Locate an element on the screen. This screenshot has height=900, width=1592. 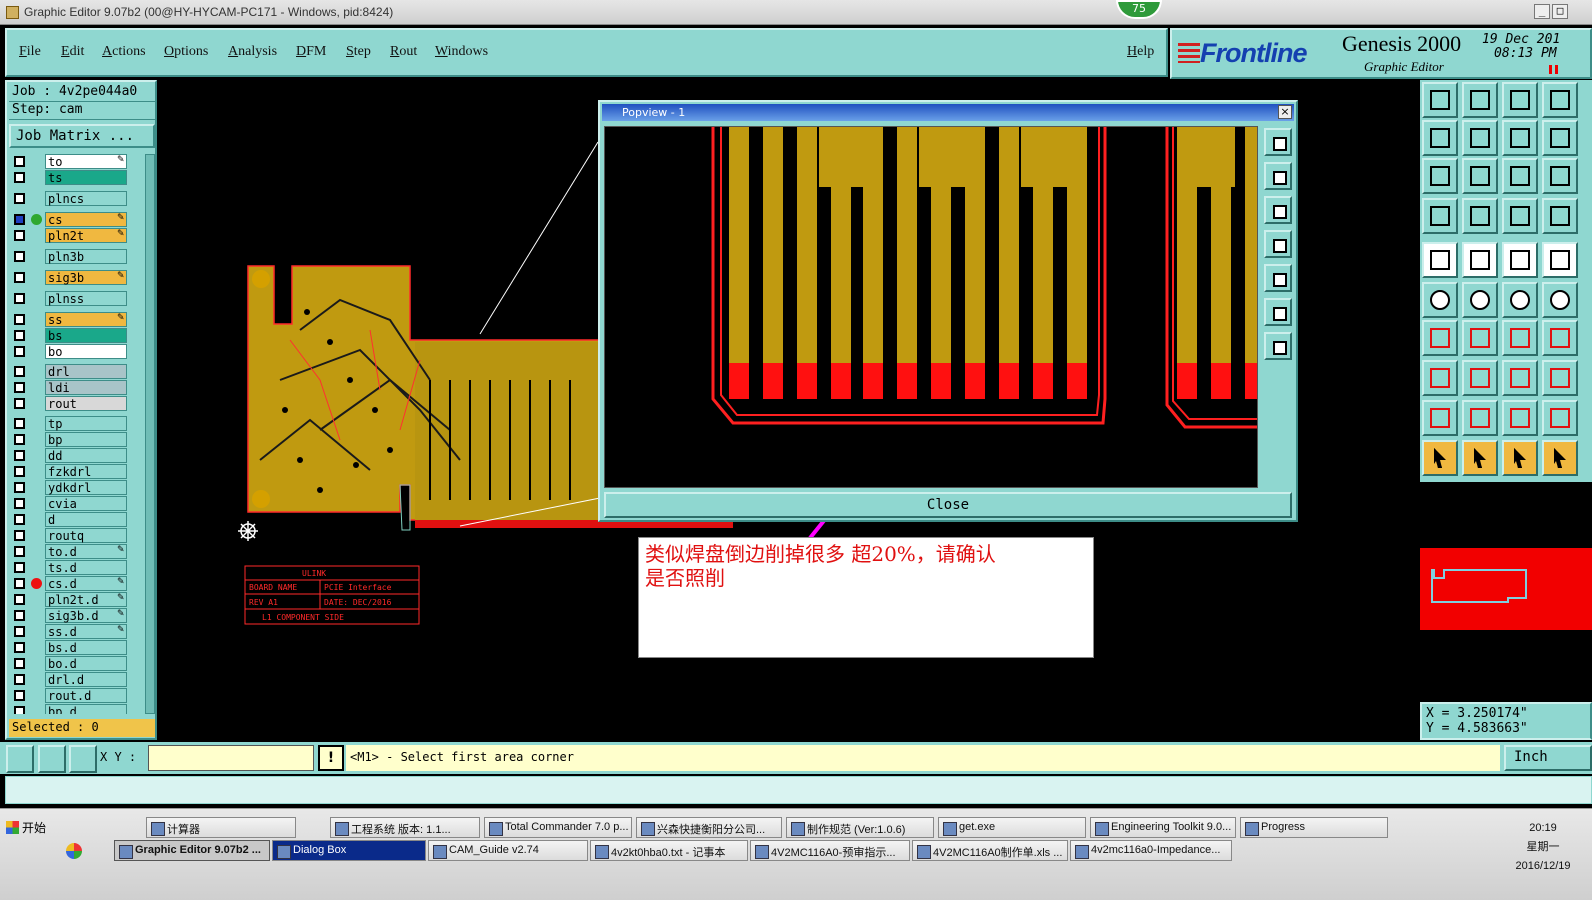
menu-edit: Edit is located at coordinates (72, 52).